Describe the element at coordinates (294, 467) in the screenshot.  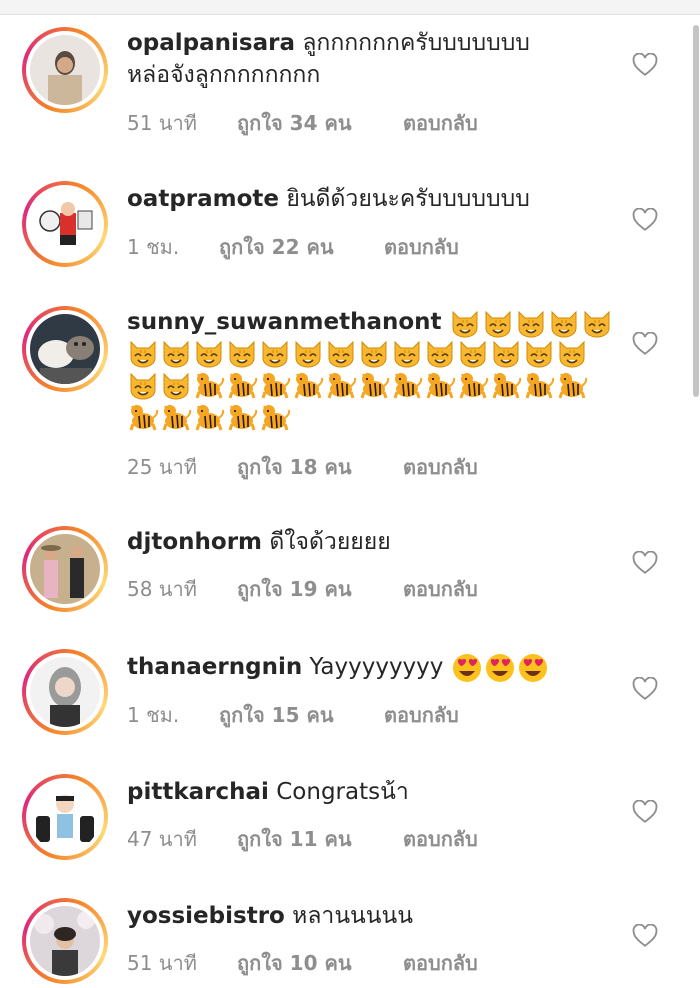
I see `comment-likes: ถูกใจ 18 คน` at that location.